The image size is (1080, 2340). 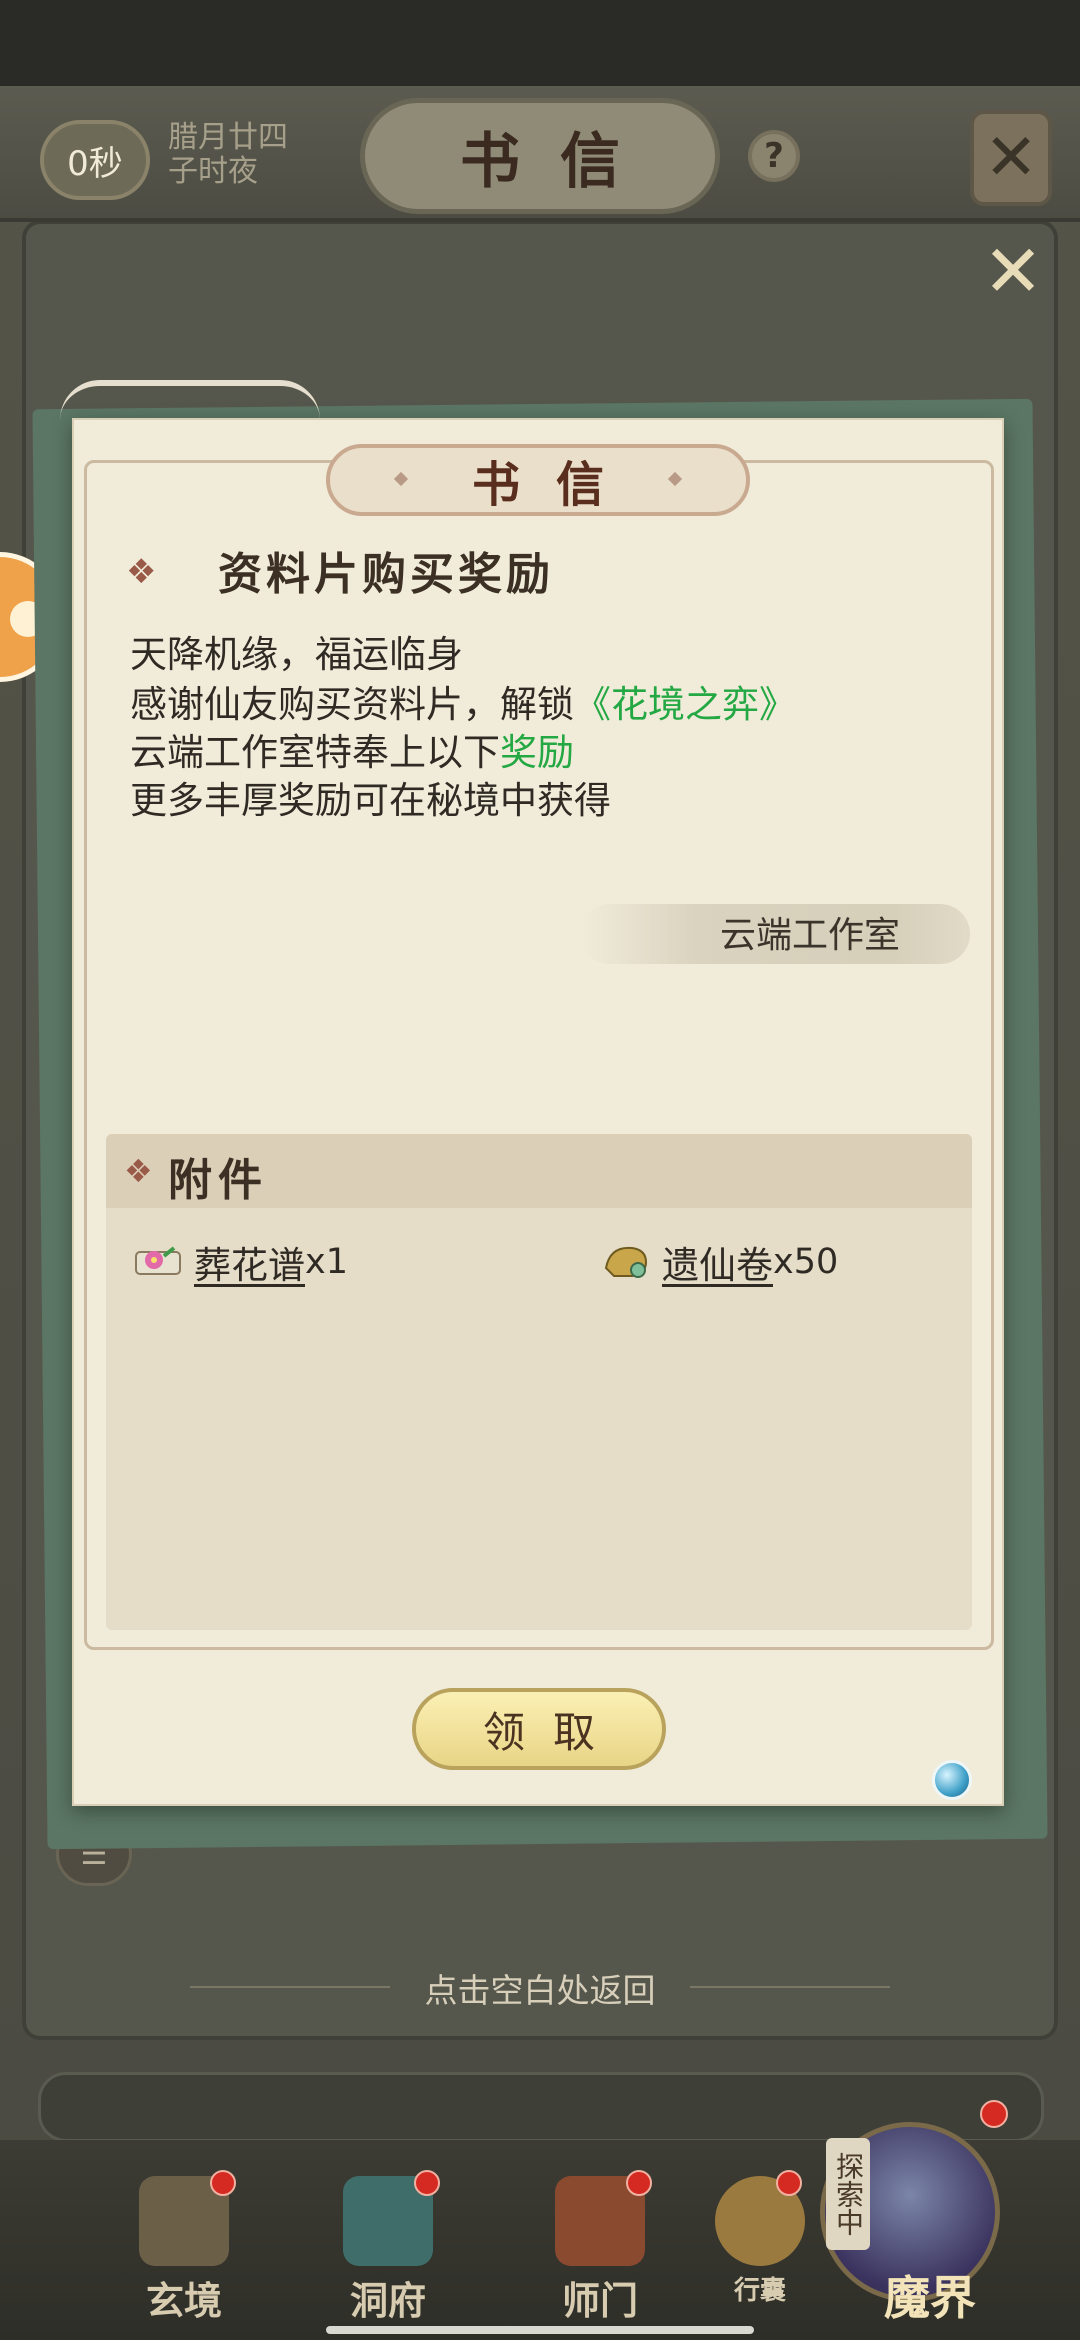 I want to click on top-close-button: ✕, so click(x=1011, y=158).